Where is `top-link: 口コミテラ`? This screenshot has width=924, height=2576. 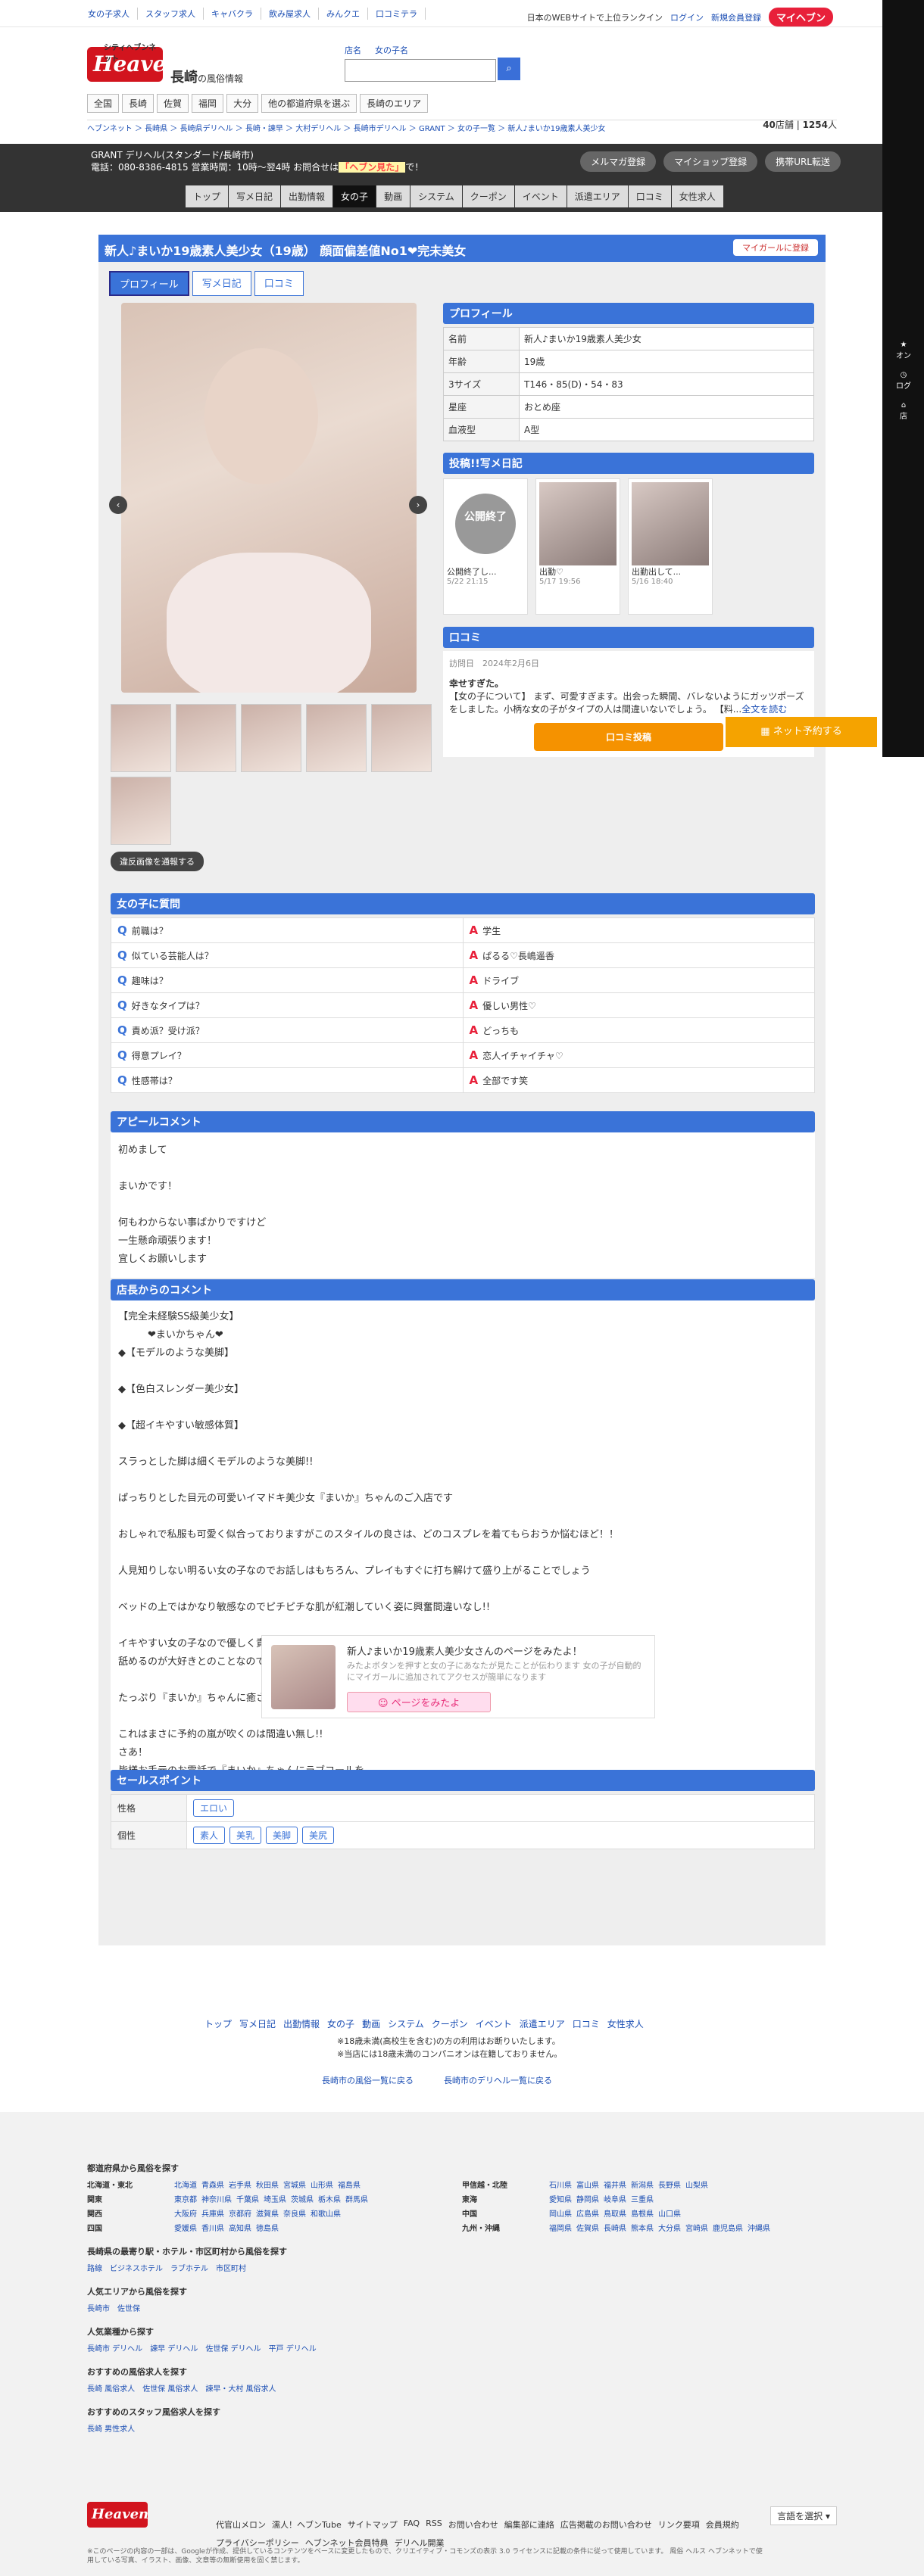 top-link: 口コミテラ is located at coordinates (401, 14).